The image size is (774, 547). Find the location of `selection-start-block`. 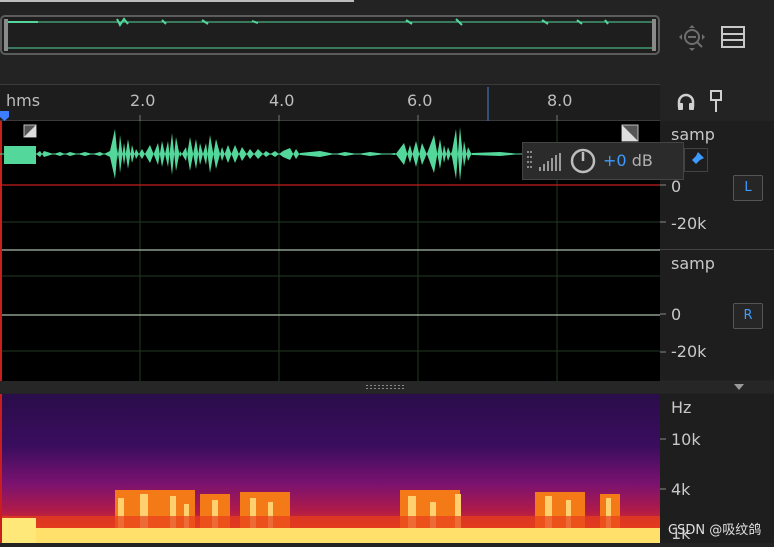

selection-start-block is located at coordinates (20, 155).